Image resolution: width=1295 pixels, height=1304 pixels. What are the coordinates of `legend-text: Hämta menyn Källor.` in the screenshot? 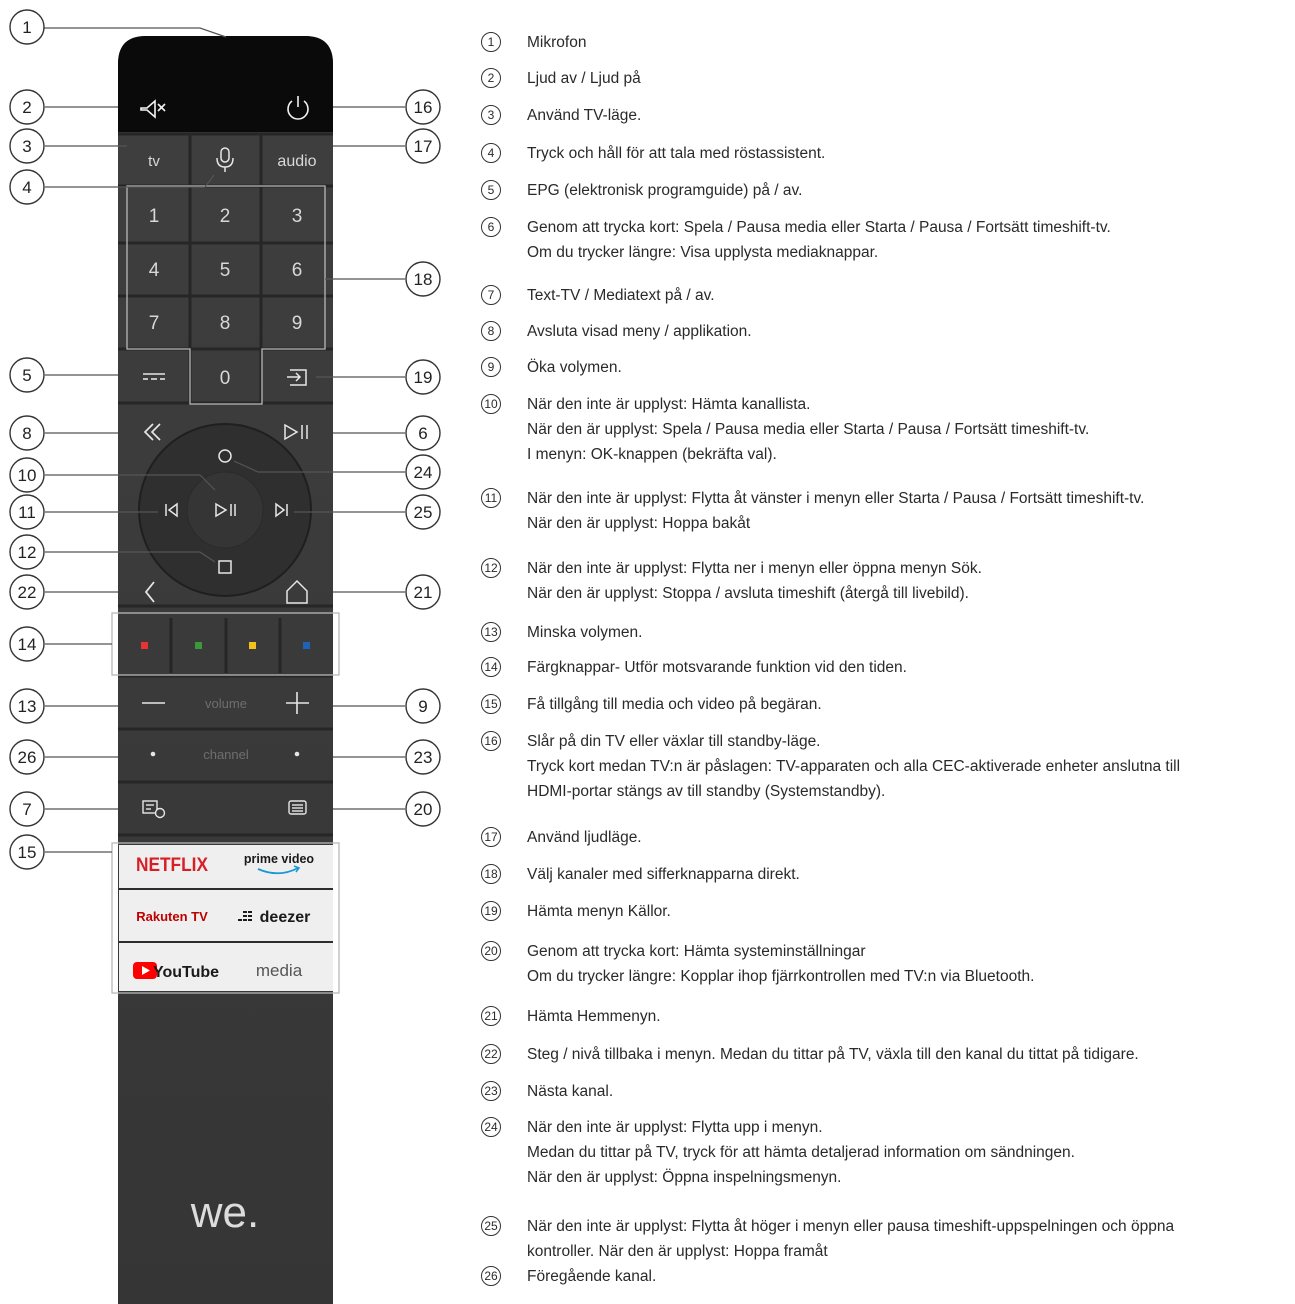 It's located at (599, 911).